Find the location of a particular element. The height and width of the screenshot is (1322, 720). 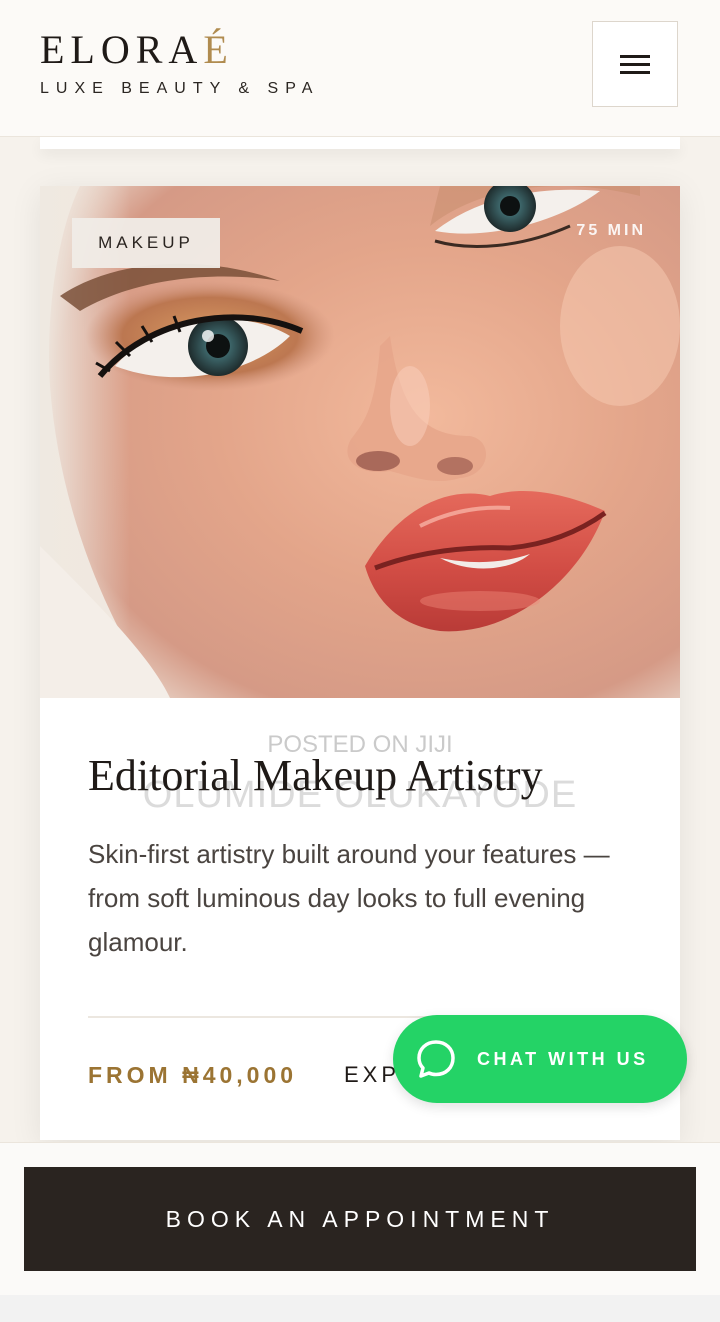

book-appointment-button: BOOK AN APPOINTMENT is located at coordinates (360, 1219).